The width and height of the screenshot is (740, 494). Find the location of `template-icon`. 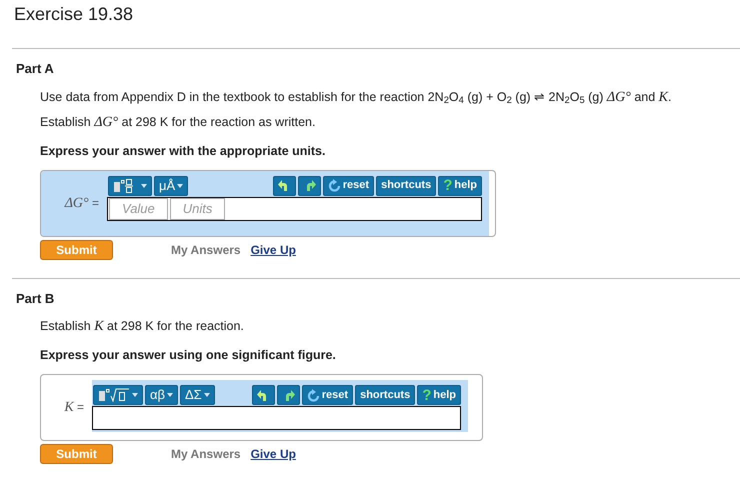

template-icon is located at coordinates (114, 395).